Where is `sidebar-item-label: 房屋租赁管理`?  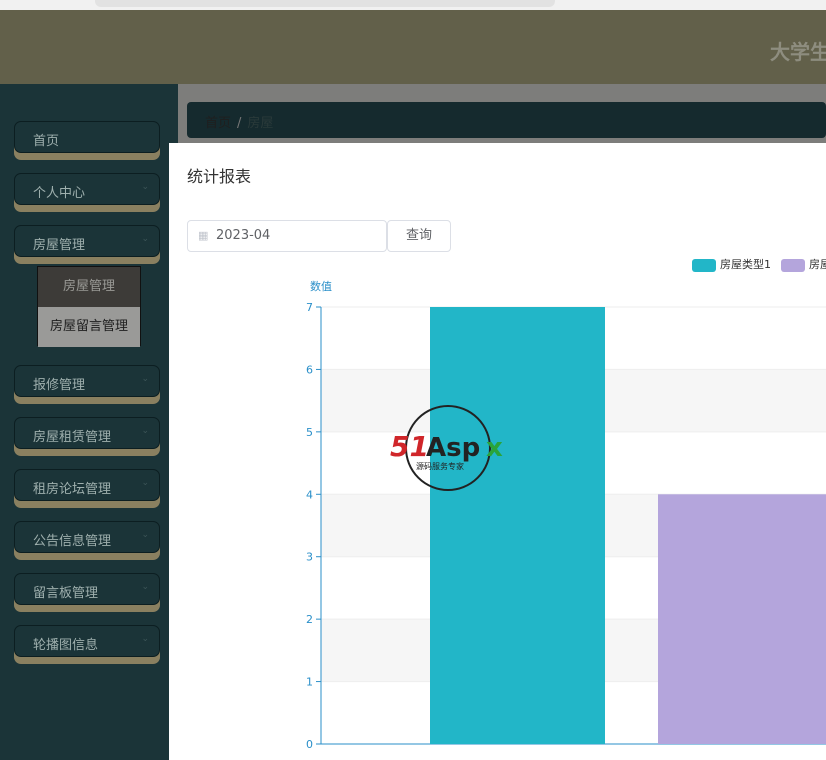 sidebar-item-label: 房屋租赁管理 is located at coordinates (72, 437).